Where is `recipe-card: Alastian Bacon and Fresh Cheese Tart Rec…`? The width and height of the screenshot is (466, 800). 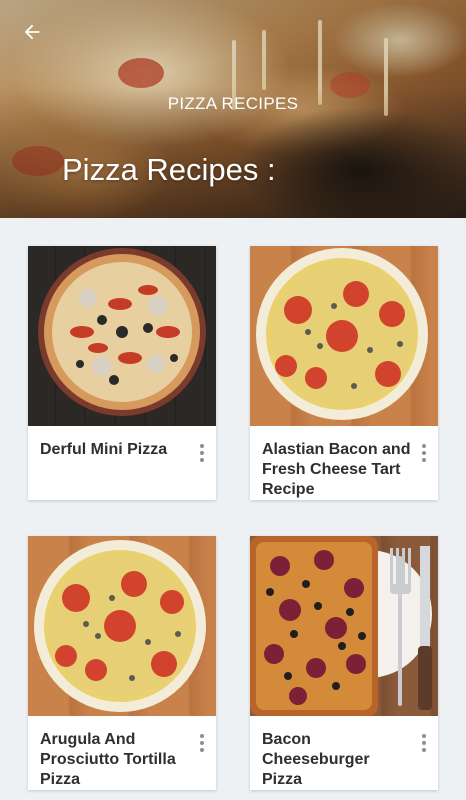
recipe-card: Alastian Bacon and Fresh Cheese Tart Rec… is located at coordinates (344, 373).